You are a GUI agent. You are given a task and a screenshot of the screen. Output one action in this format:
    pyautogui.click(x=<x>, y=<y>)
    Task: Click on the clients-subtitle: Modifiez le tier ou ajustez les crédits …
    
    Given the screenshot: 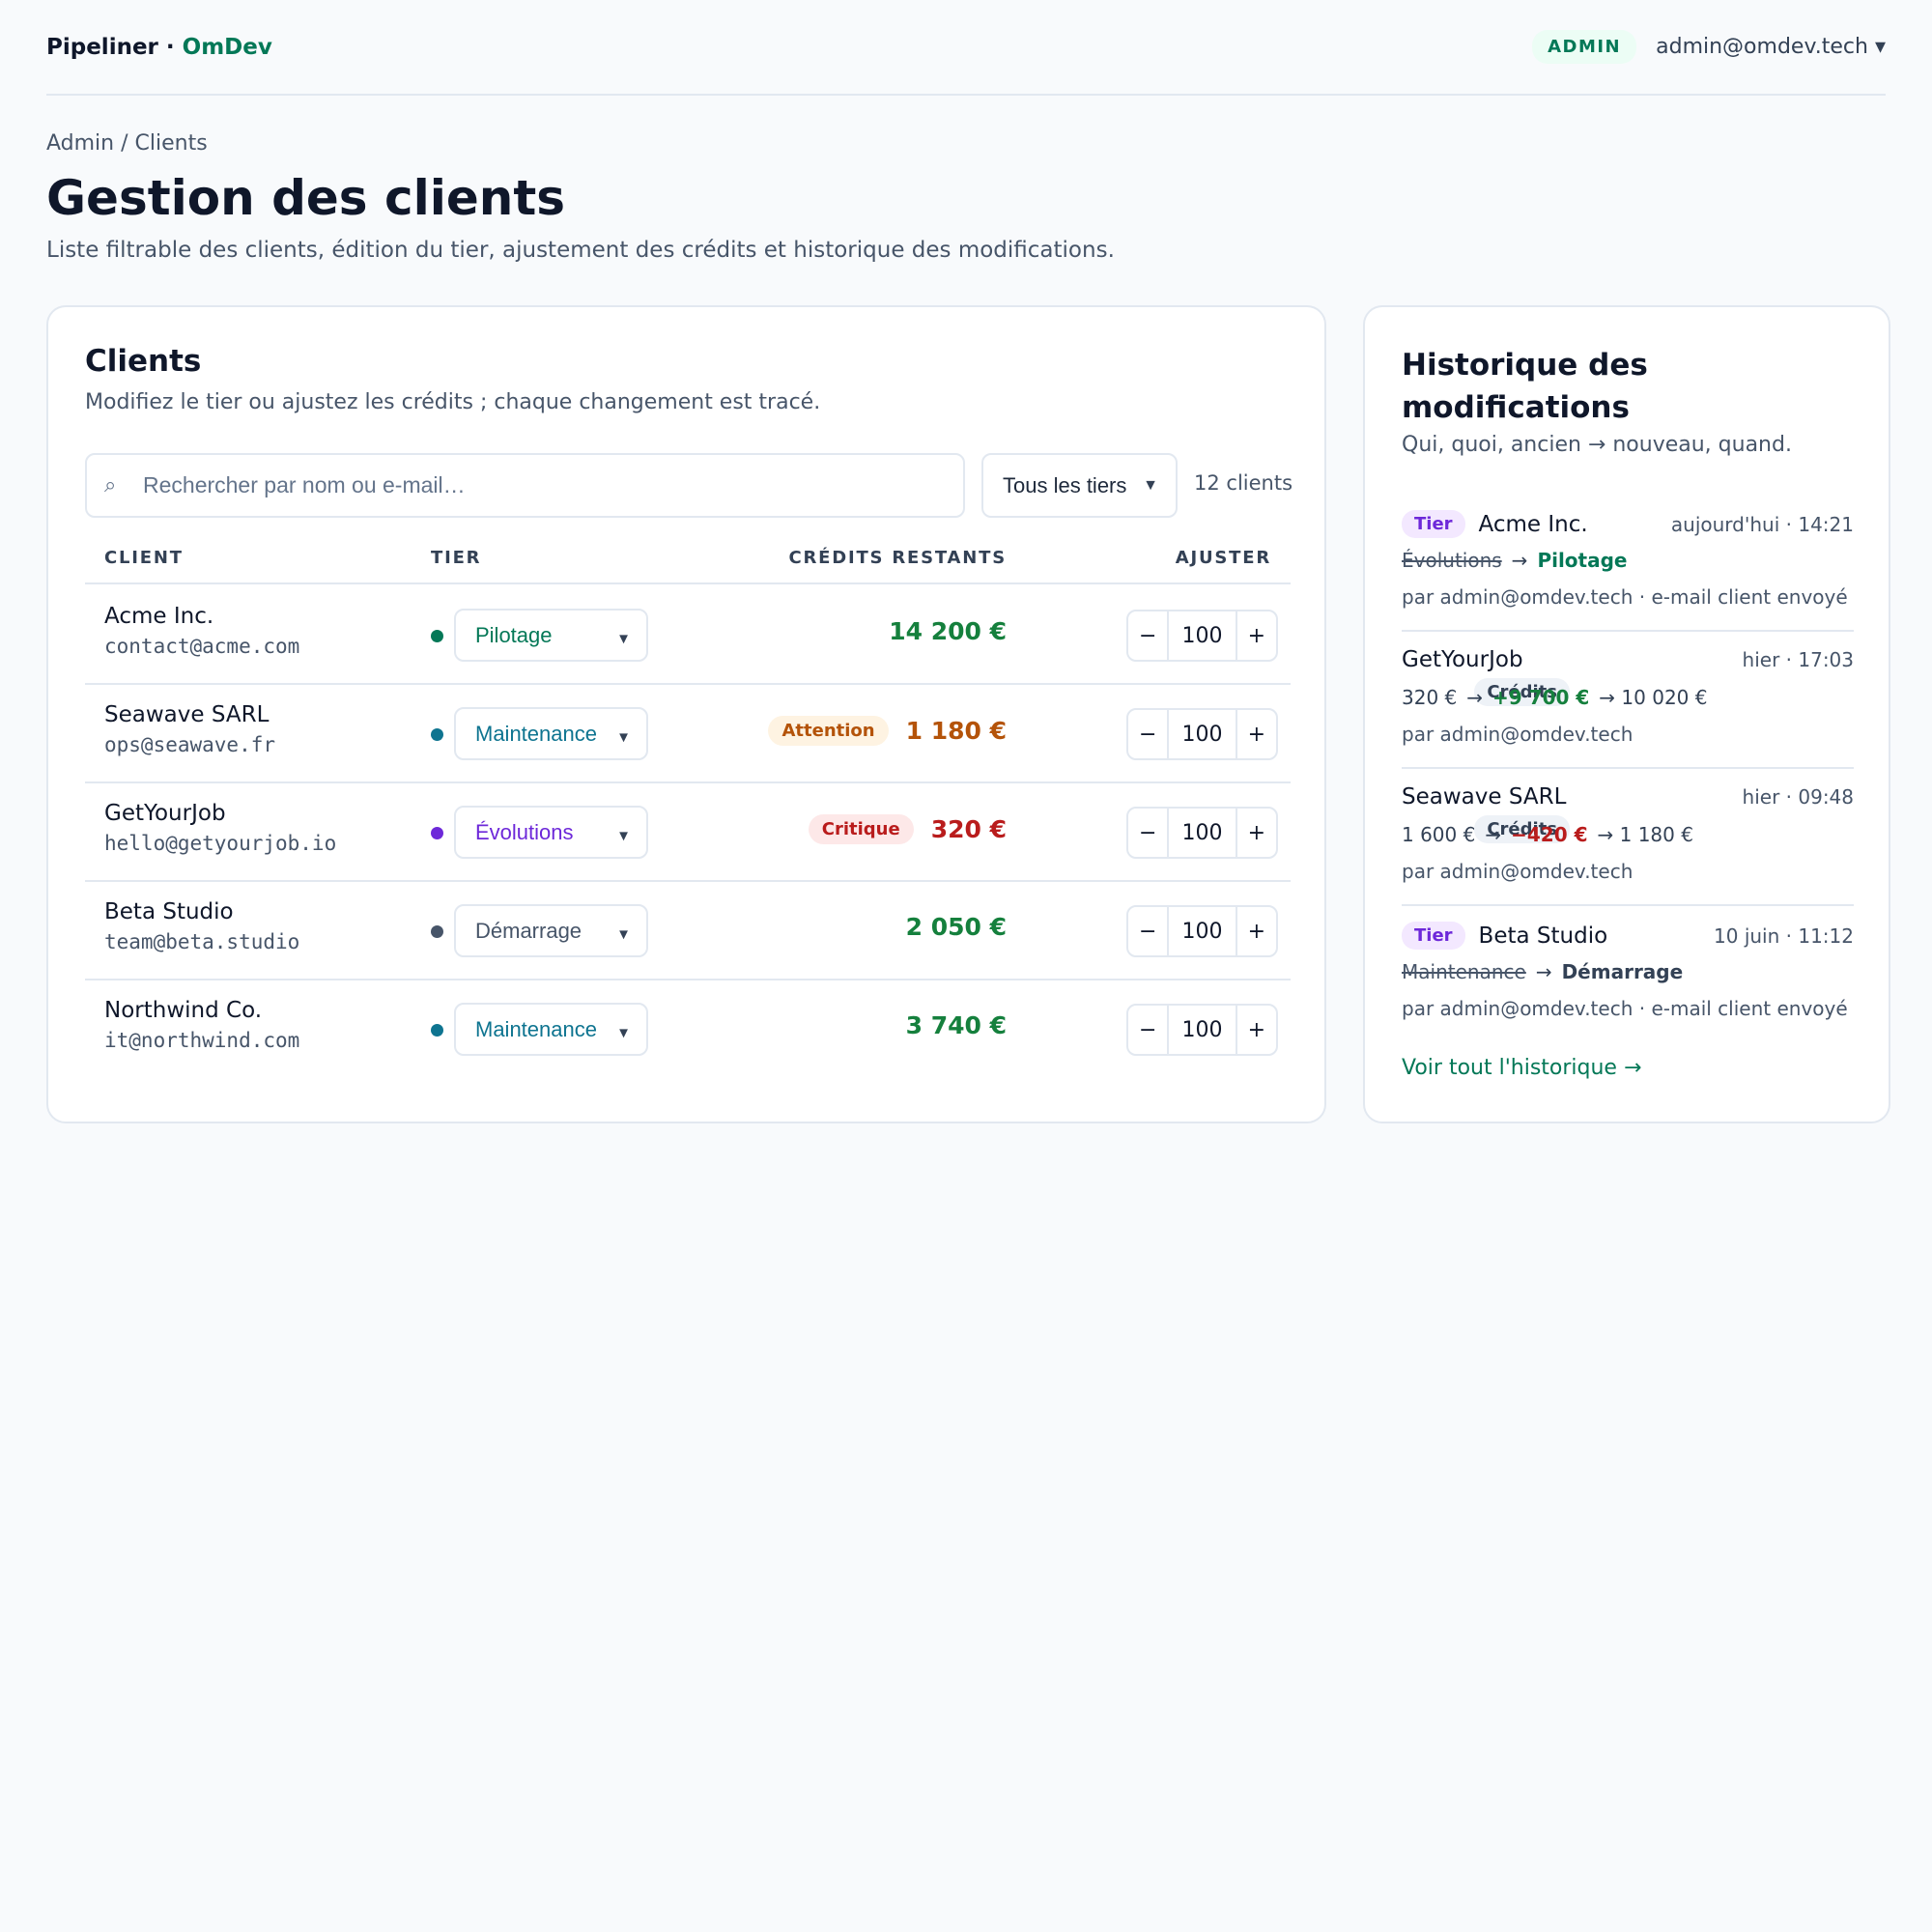 What is the action you would take?
    pyautogui.click(x=453, y=402)
    